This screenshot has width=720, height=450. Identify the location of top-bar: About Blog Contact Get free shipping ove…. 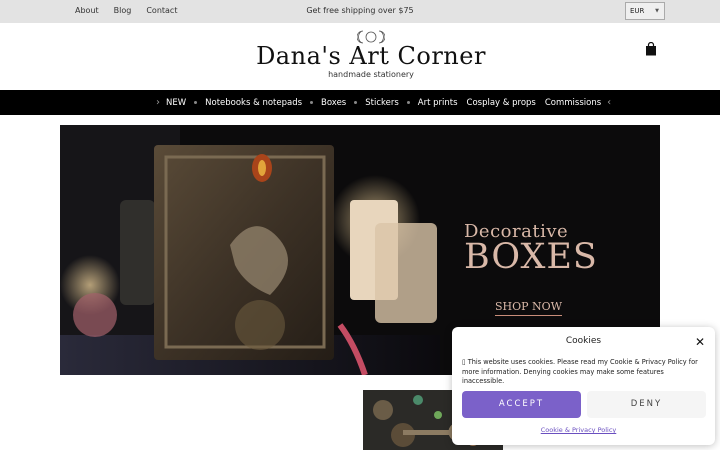
(360, 11).